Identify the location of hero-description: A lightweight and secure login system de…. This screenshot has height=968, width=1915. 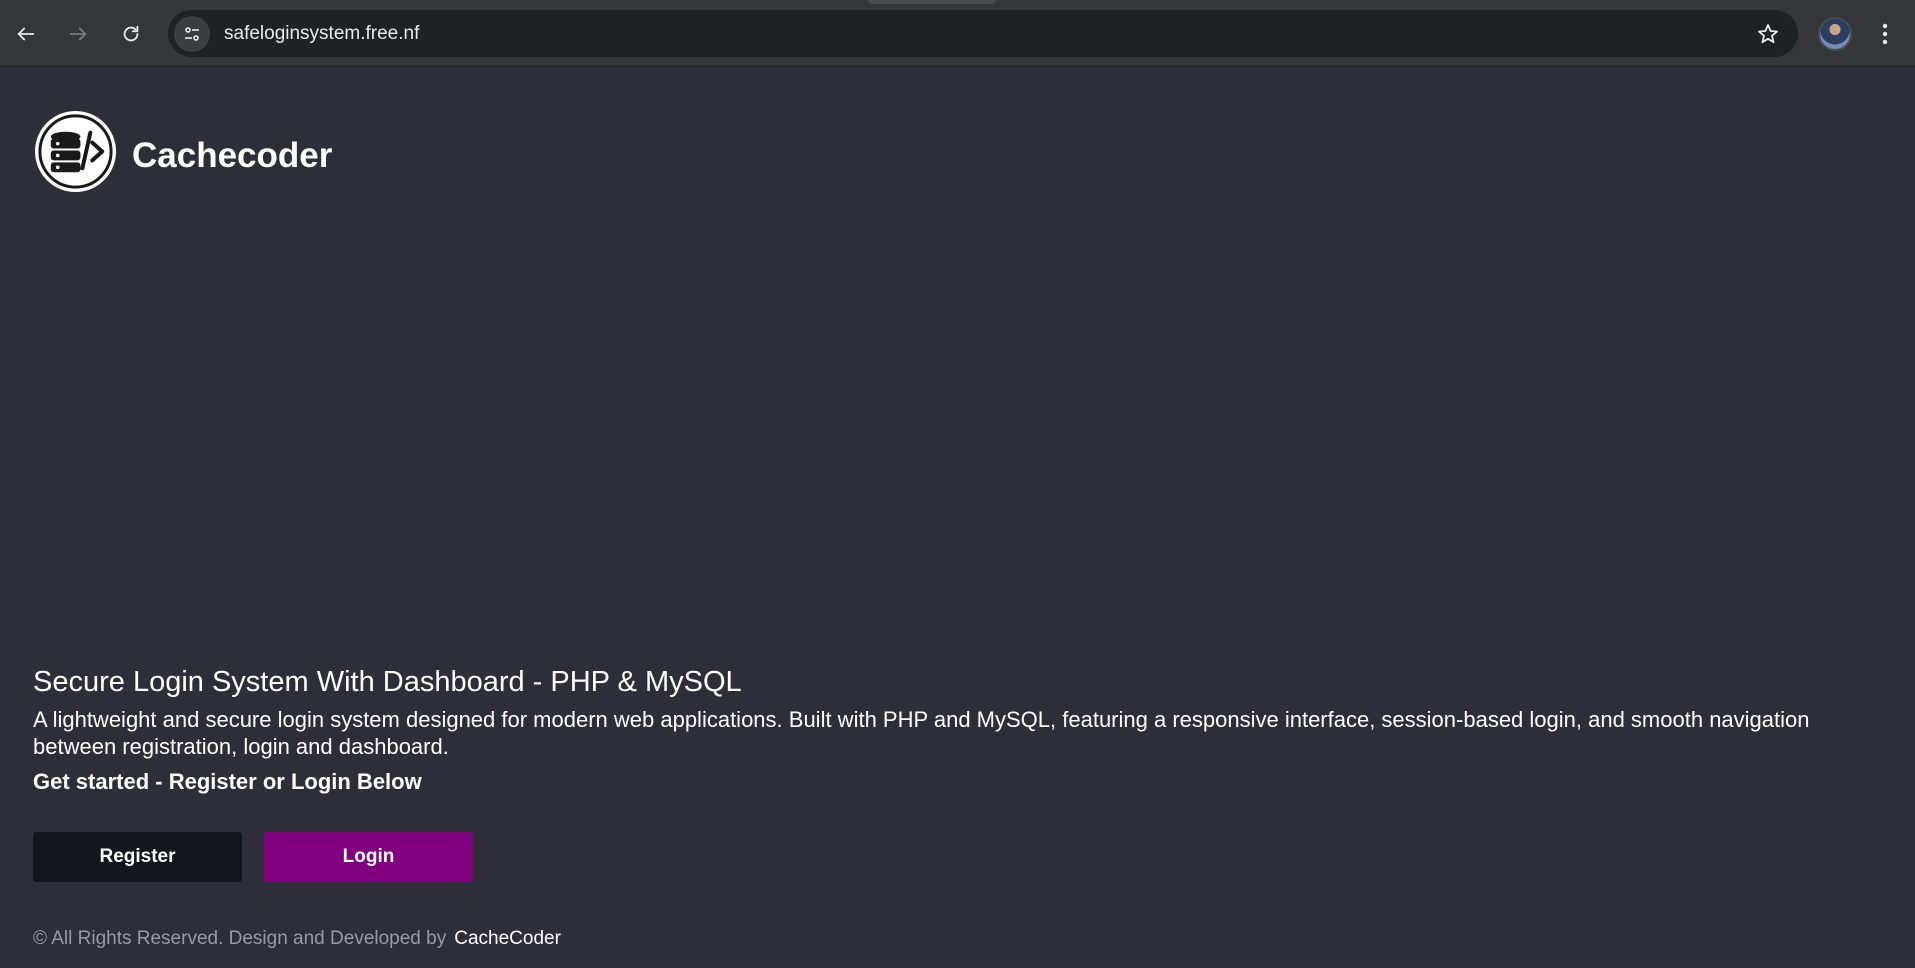
(921, 733).